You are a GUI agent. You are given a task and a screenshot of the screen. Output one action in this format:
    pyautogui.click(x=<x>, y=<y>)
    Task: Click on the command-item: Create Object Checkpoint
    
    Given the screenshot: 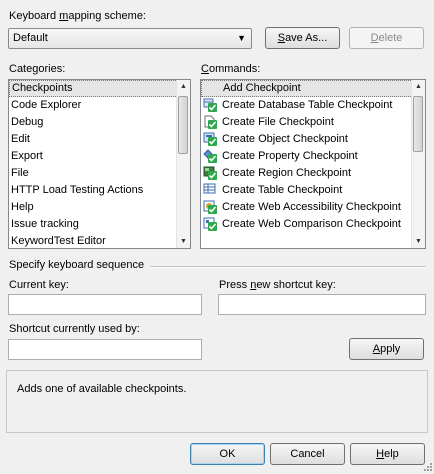 What is the action you would take?
    pyautogui.click(x=313, y=139)
    